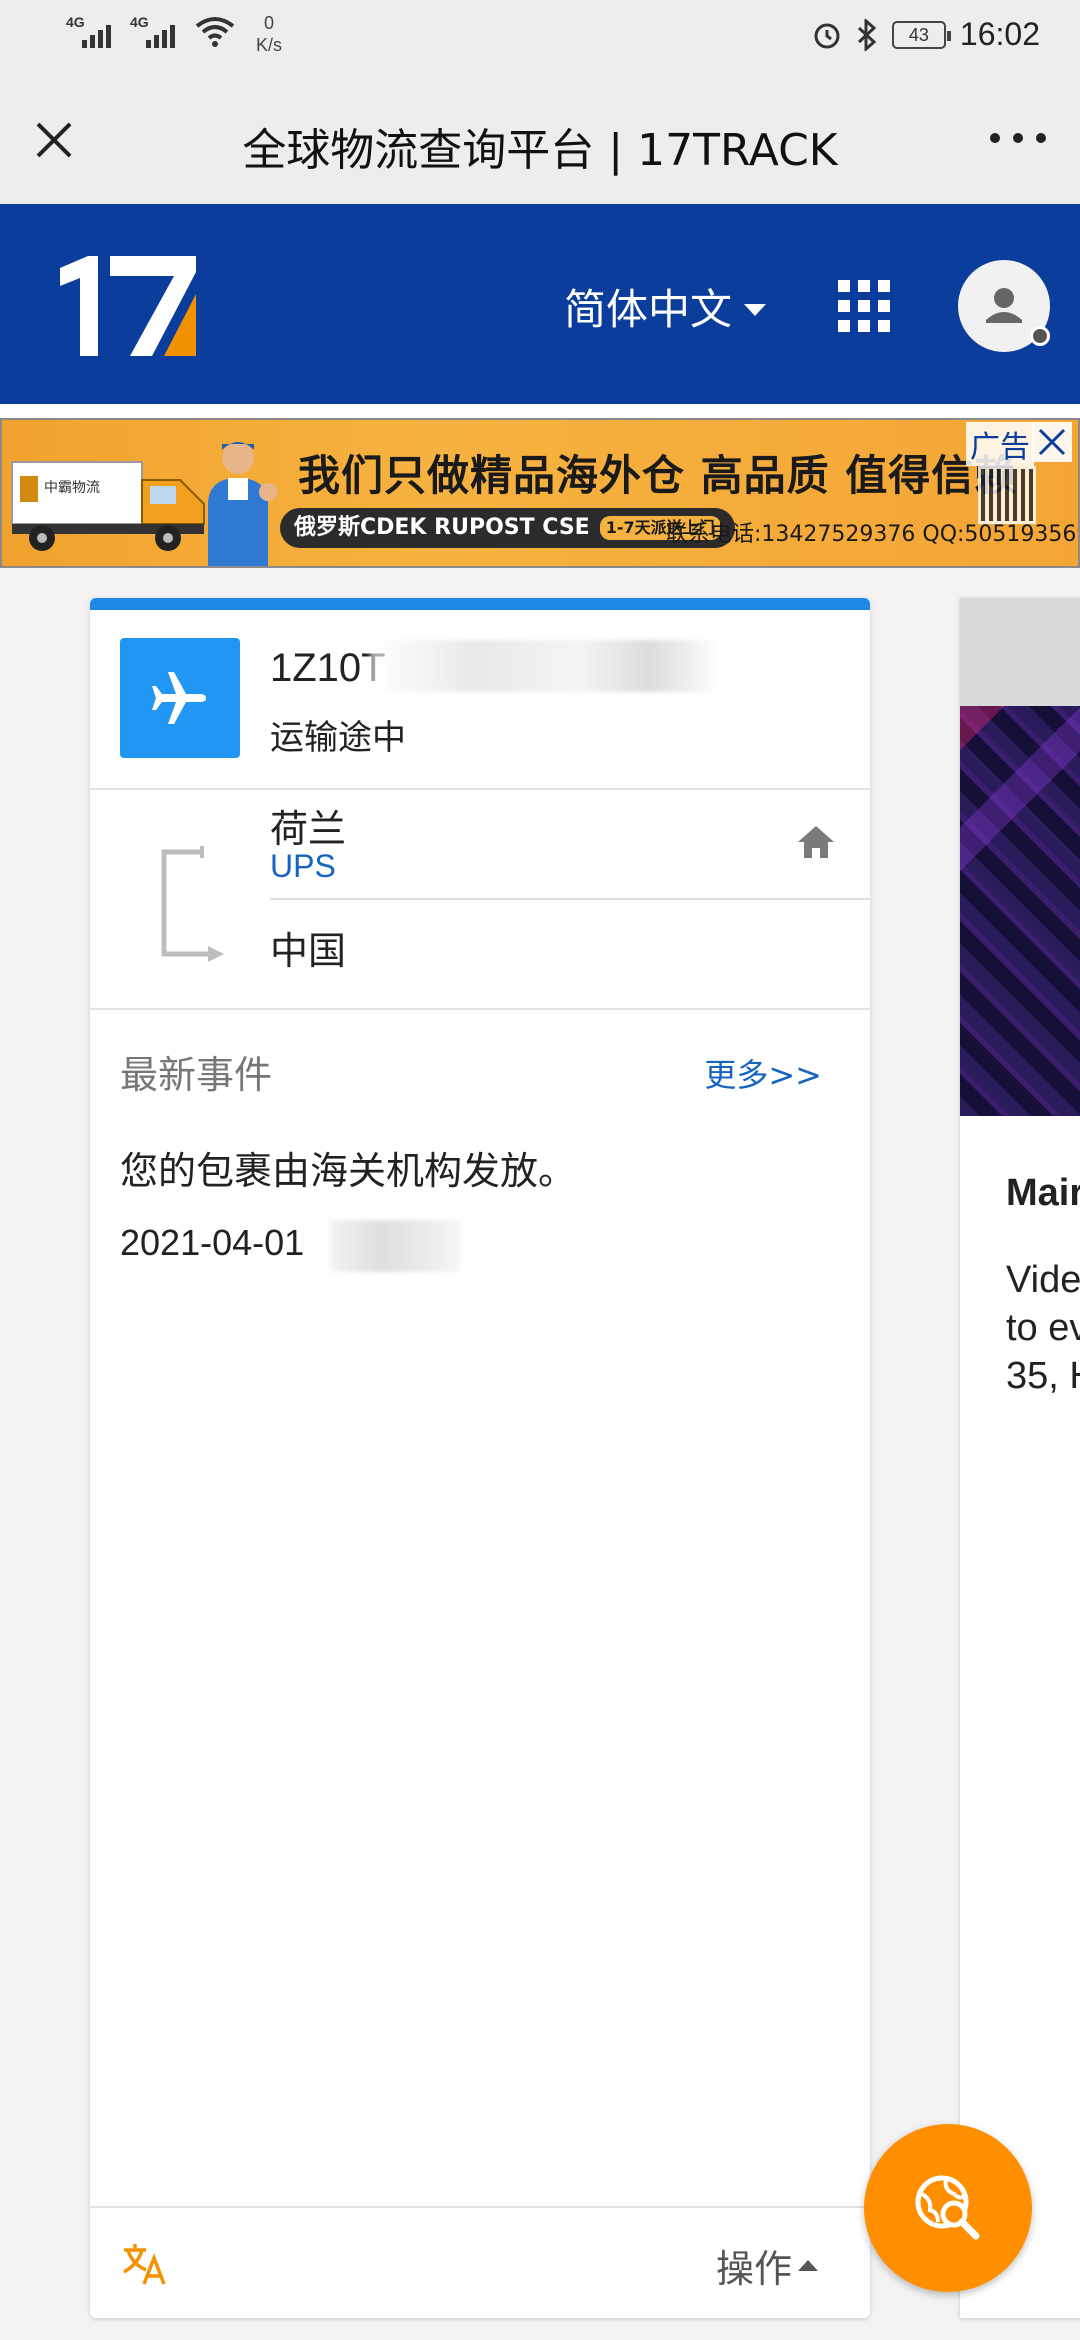  Describe the element at coordinates (816, 842) in the screenshot. I see `home-icon` at that location.